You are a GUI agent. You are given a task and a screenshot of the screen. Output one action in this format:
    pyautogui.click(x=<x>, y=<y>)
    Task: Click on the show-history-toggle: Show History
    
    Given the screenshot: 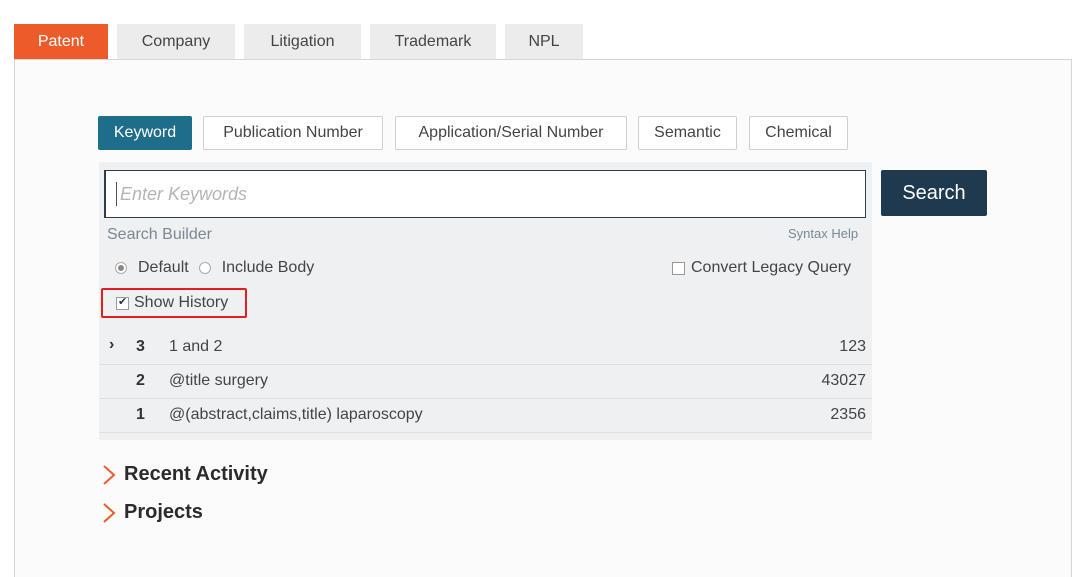 What is the action you would take?
    pyautogui.click(x=174, y=303)
    